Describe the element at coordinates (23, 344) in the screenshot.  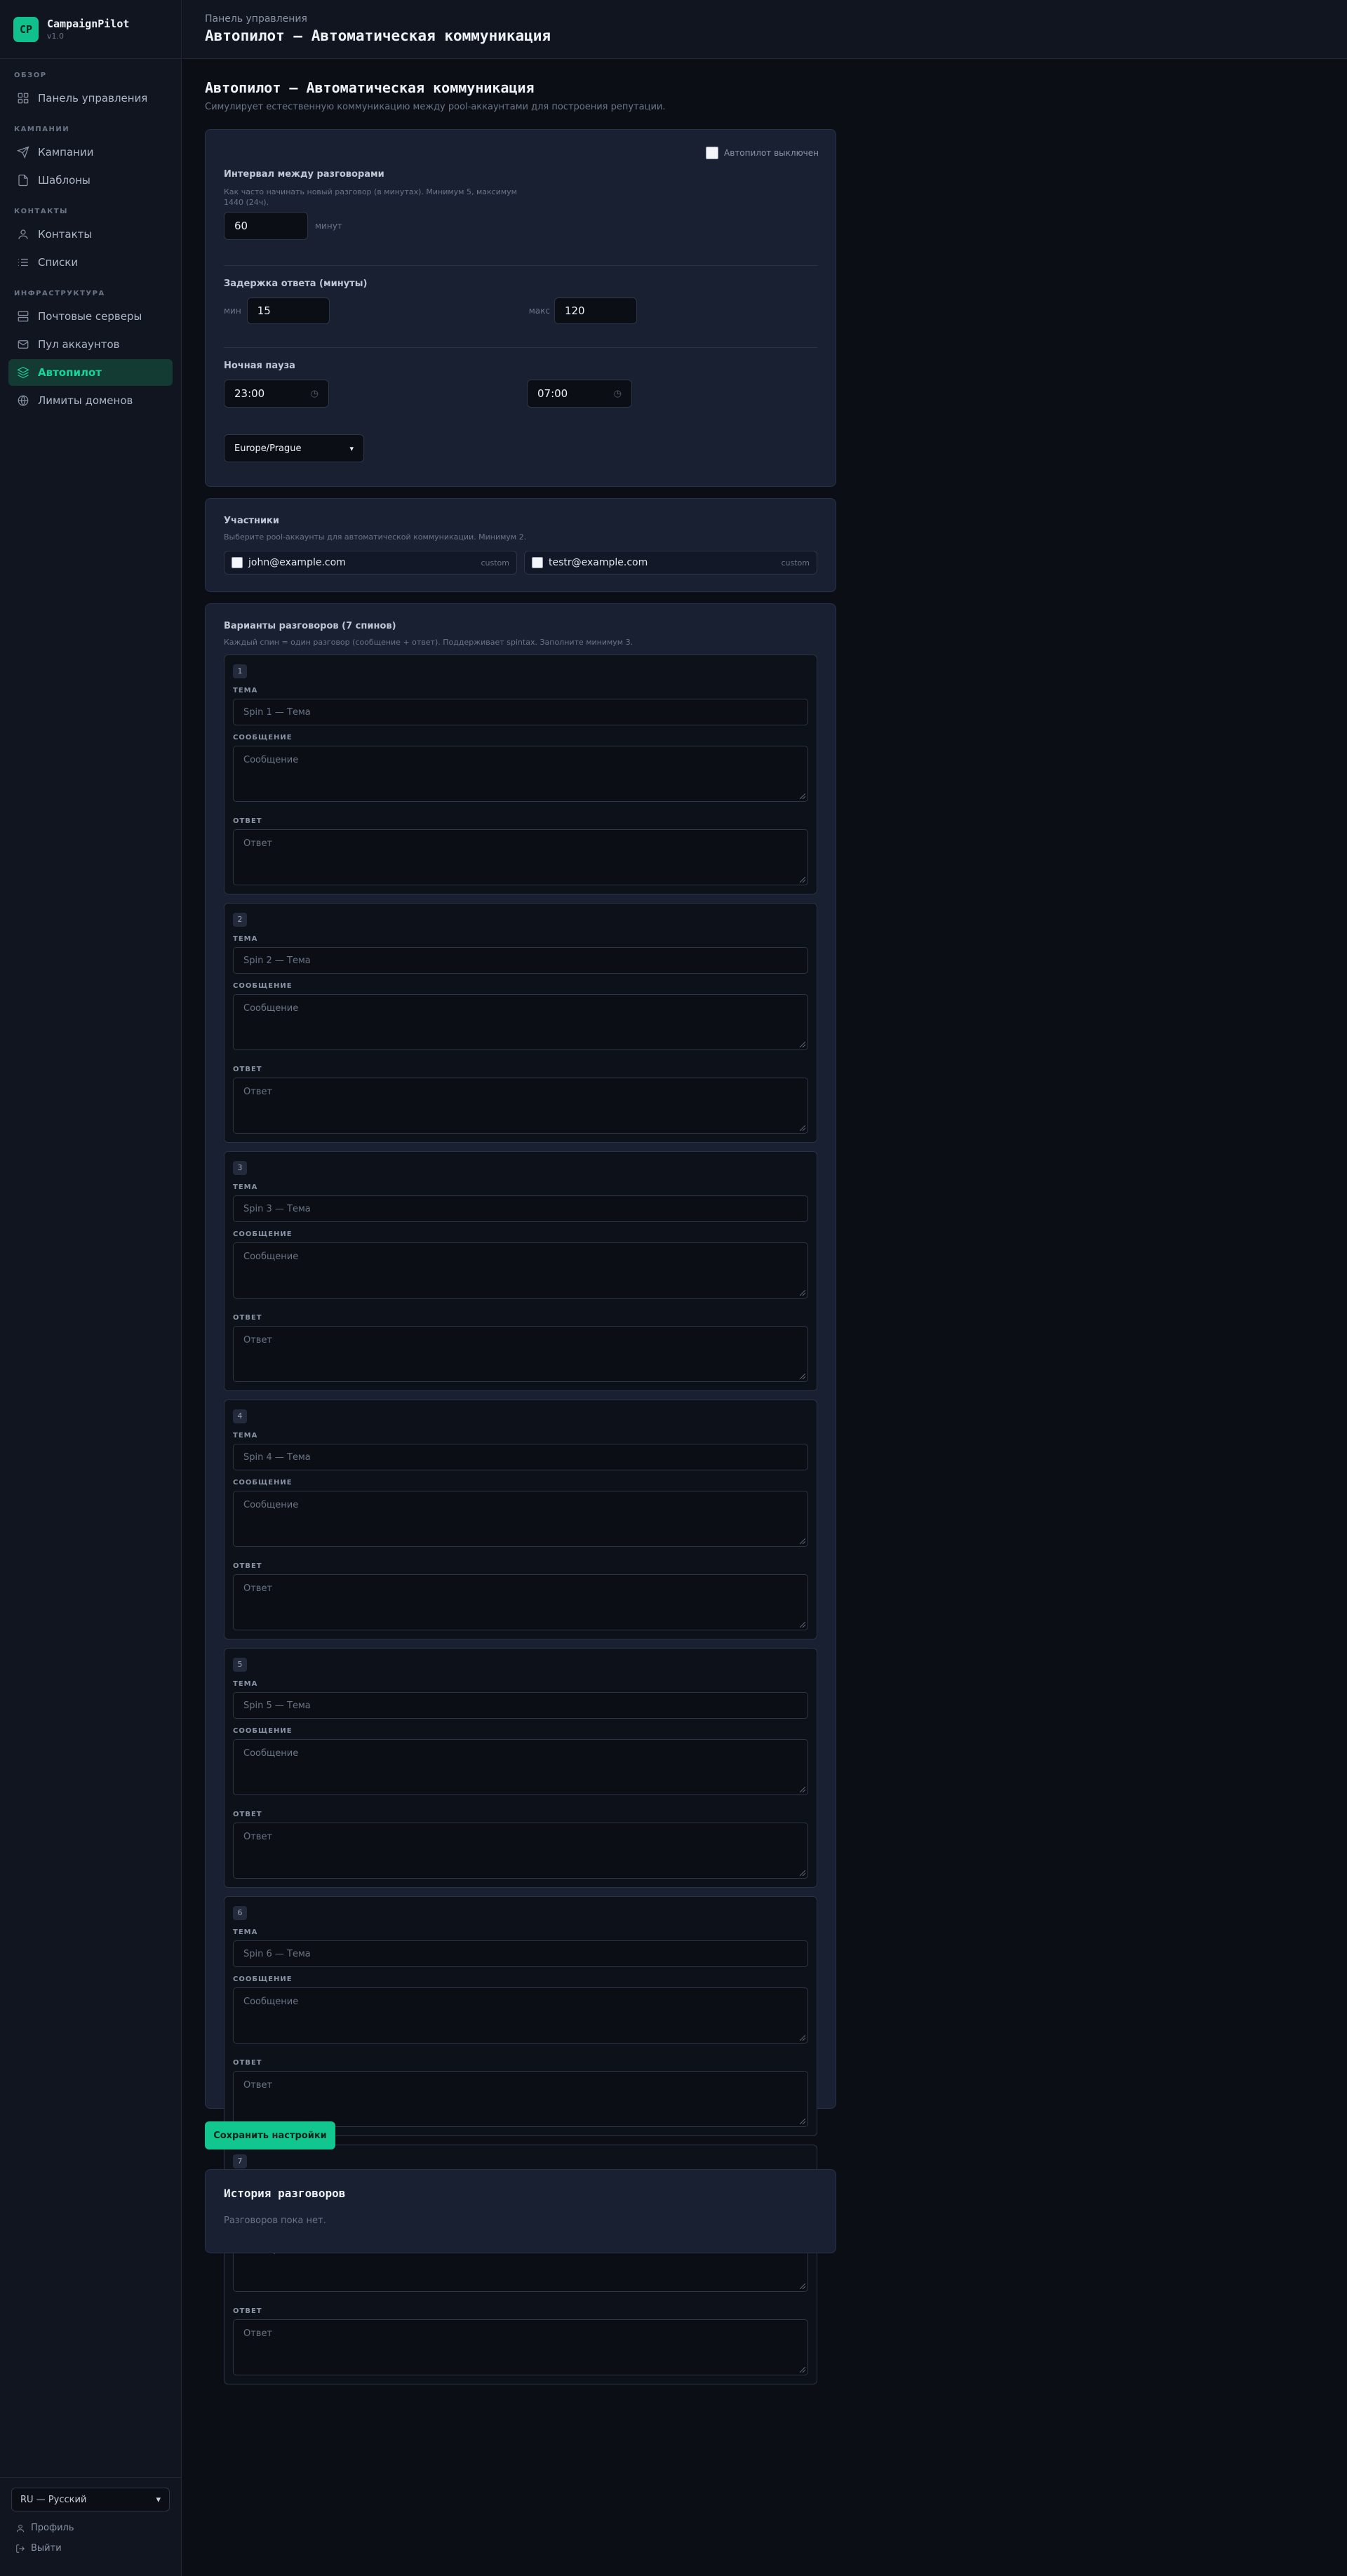
I see `mail-icon` at that location.